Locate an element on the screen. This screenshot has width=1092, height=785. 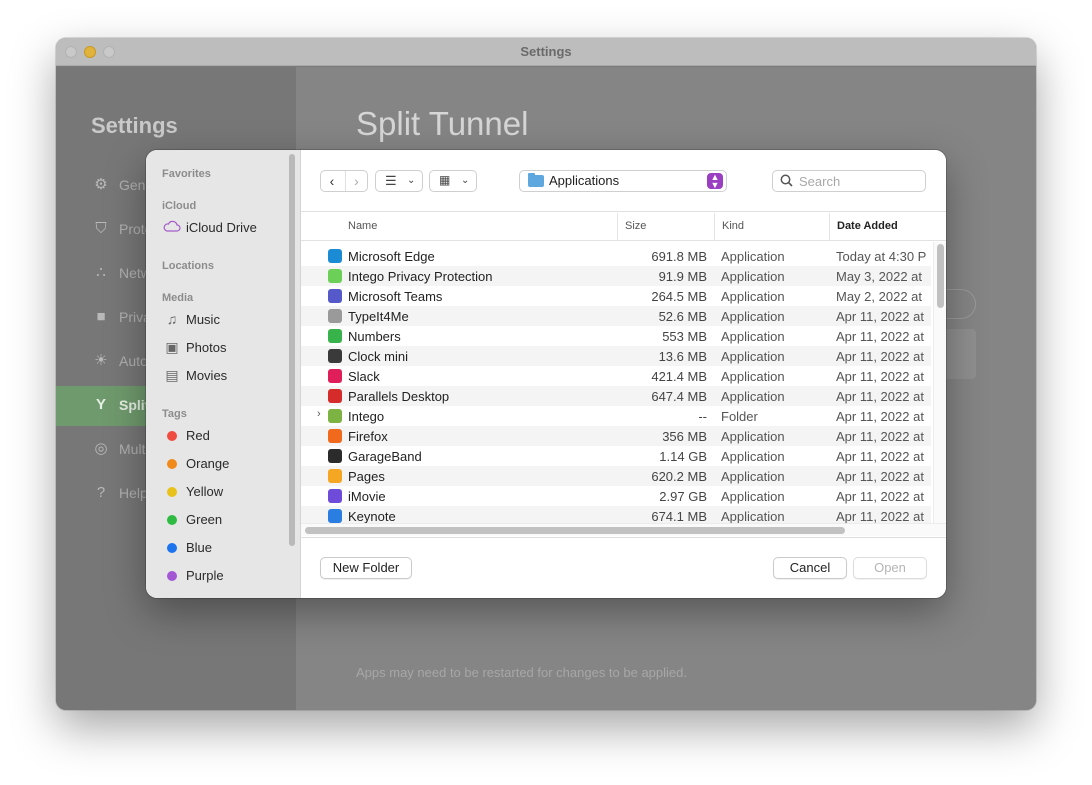
file-name: Parallels Desktop is located at coordinates (399, 396).